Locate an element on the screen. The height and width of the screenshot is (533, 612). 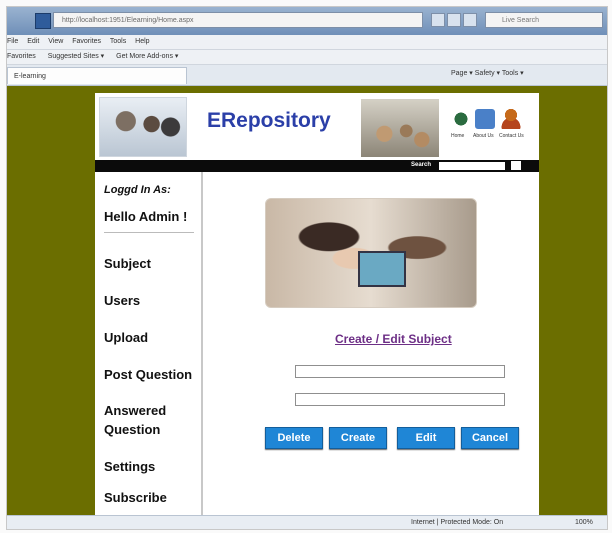
header-icon-group: Home About Us Contact Us is located at coordinates (493, 128).